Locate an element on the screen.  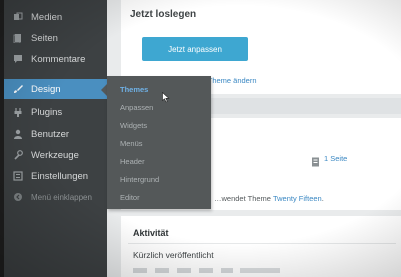
sidebar-item-label: Einstellungen is located at coordinates (60, 176).